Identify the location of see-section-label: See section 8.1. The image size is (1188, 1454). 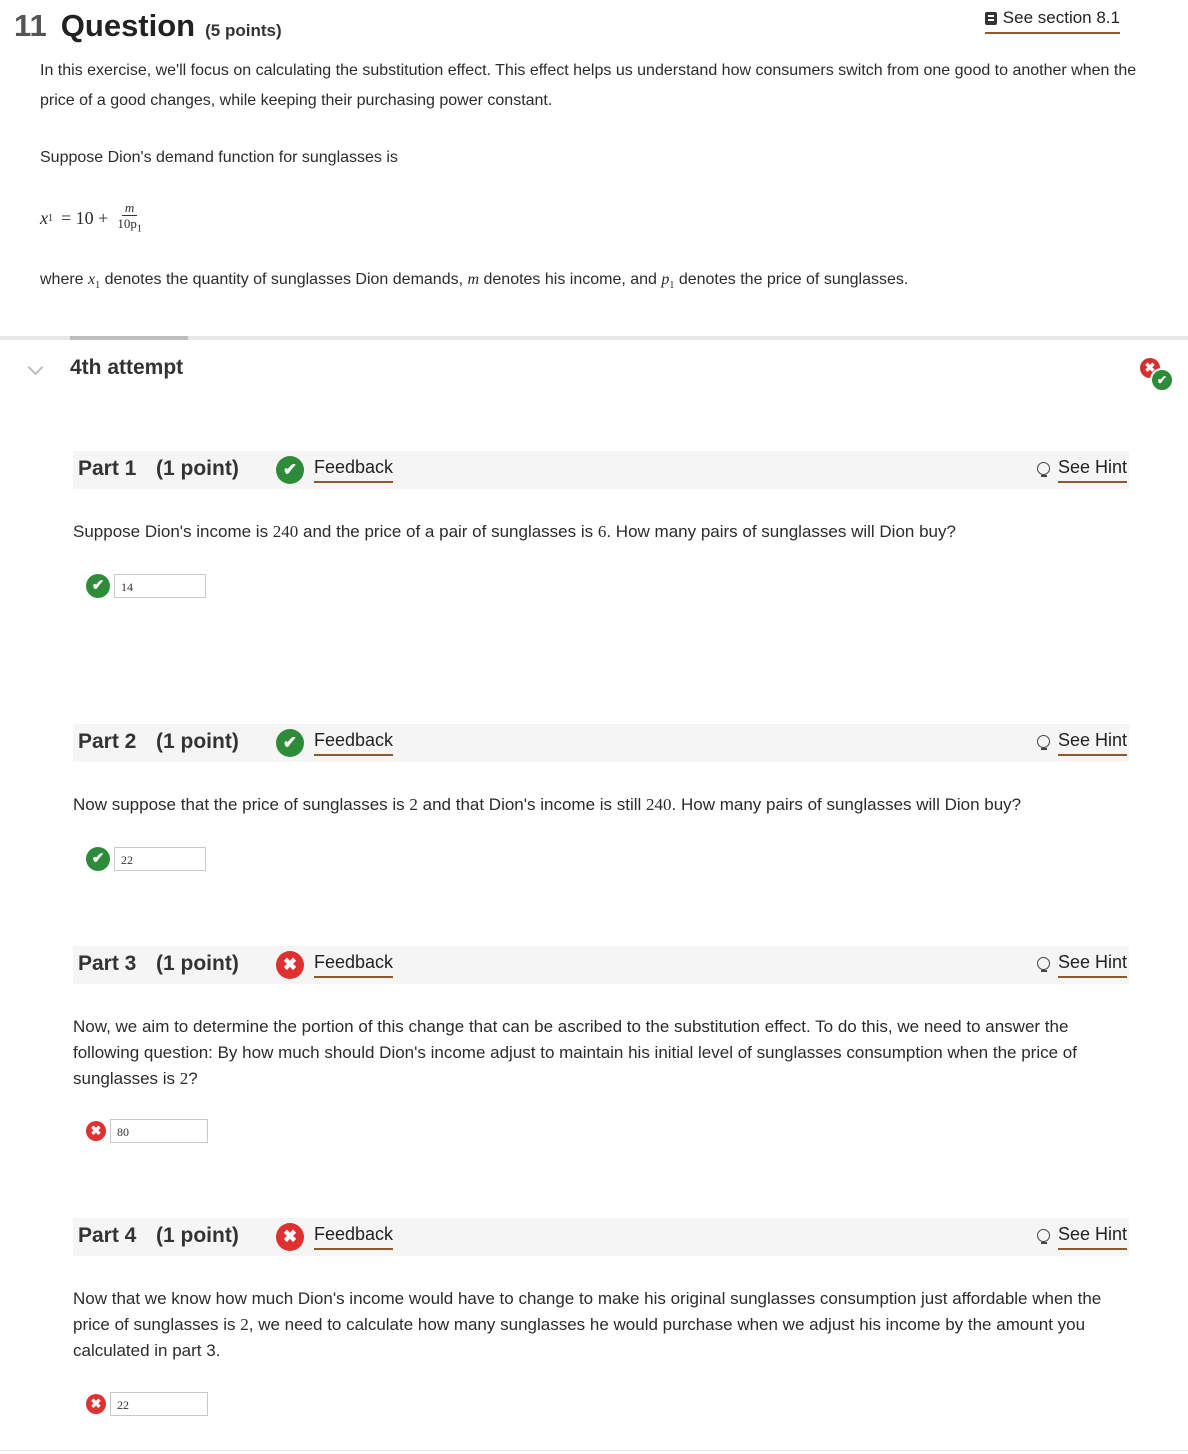
(1061, 17).